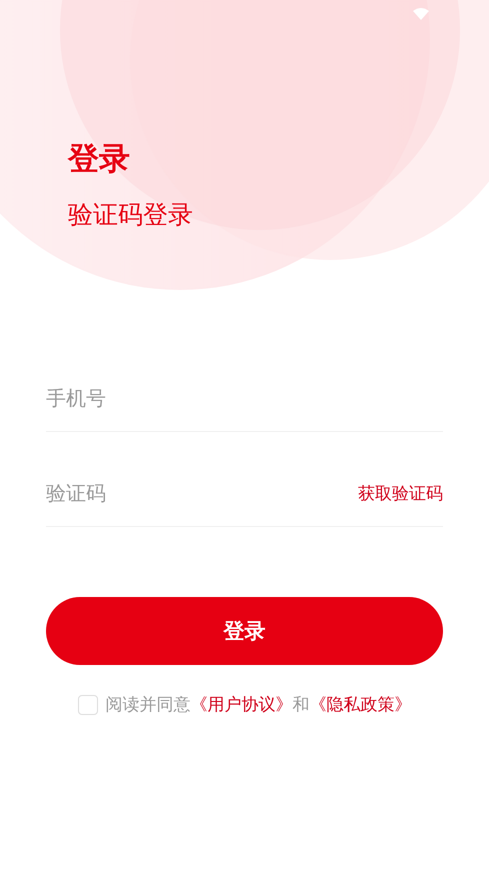  I want to click on agreement-link: 《隐私政策》, so click(361, 705).